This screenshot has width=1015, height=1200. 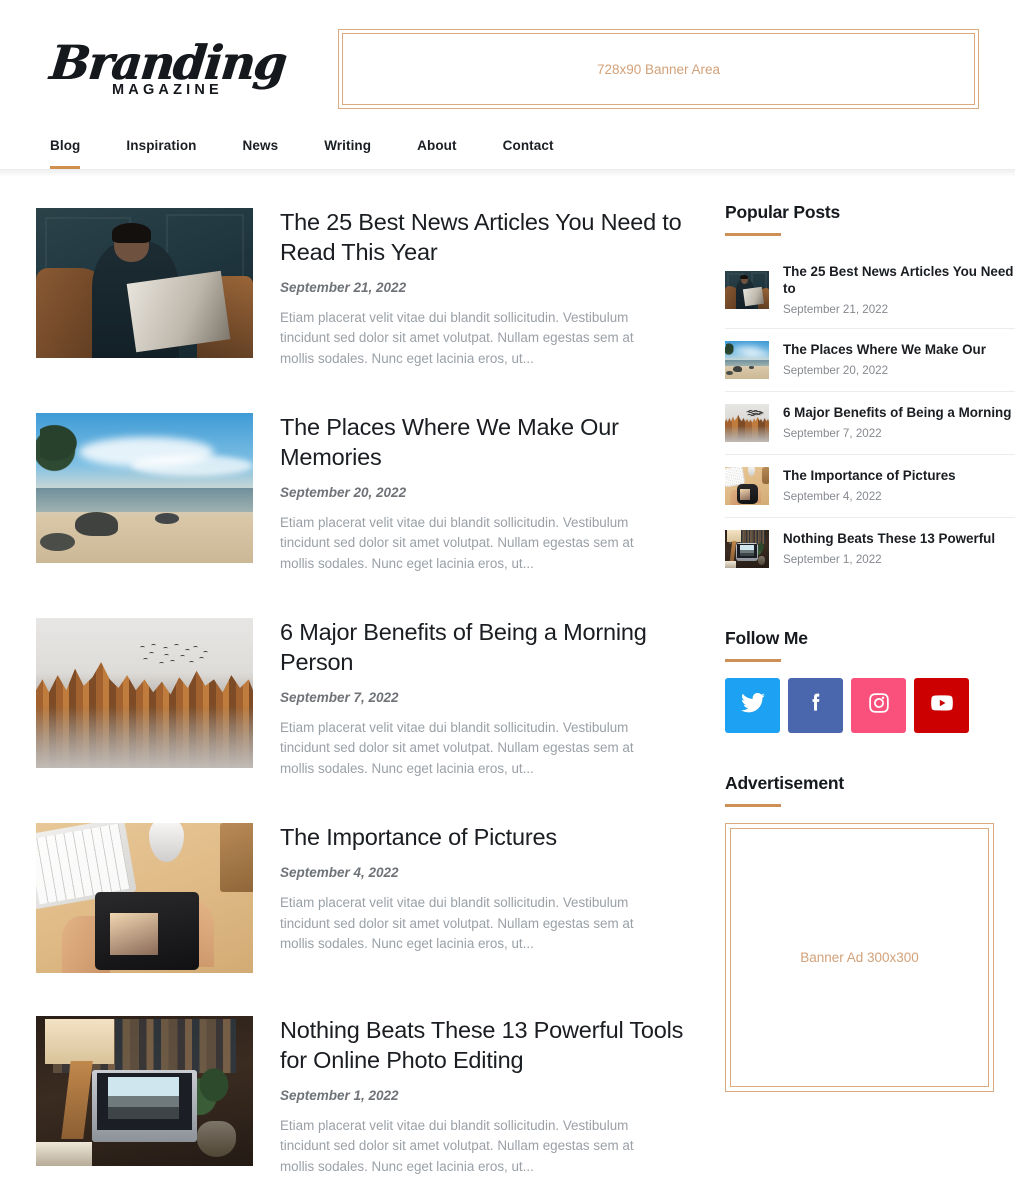 What do you see at coordinates (167, 63) in the screenshot?
I see `logo-wordmark: Branding` at bounding box center [167, 63].